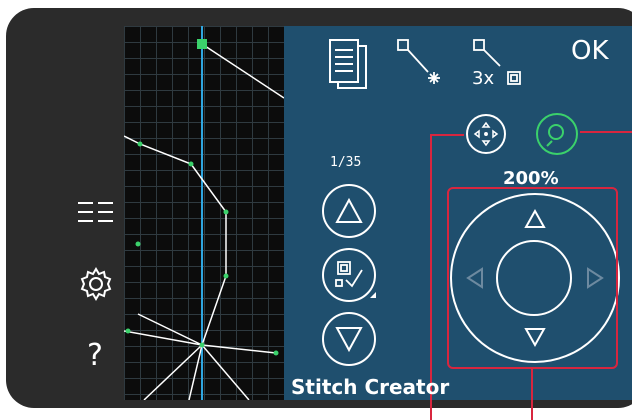  I want to click on select-stitch-button, so click(349, 275).